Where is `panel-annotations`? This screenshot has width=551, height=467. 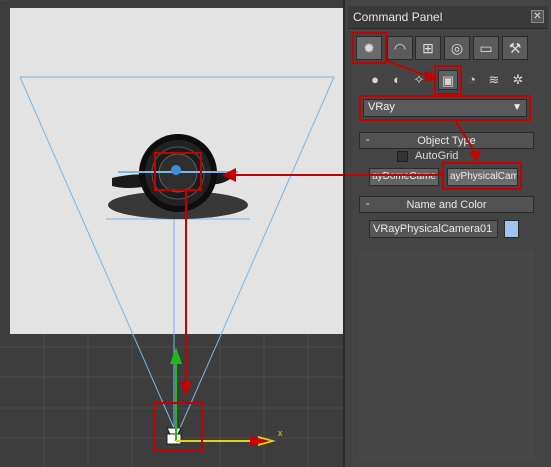
panel-annotations is located at coordinates (438, 111).